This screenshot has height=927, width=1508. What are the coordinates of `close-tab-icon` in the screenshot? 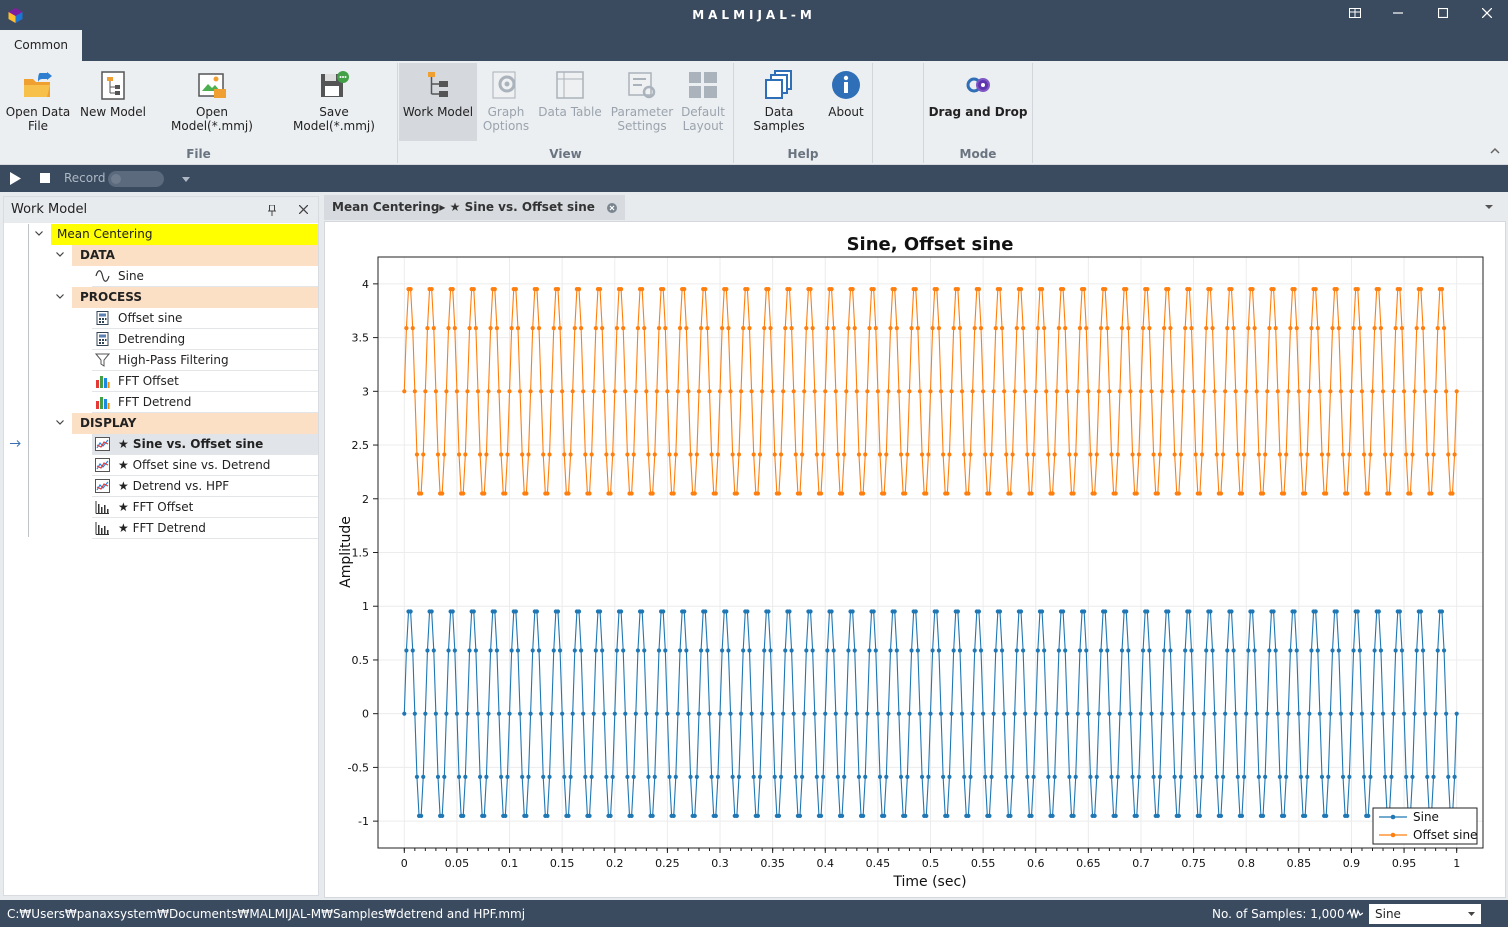 It's located at (611, 208).